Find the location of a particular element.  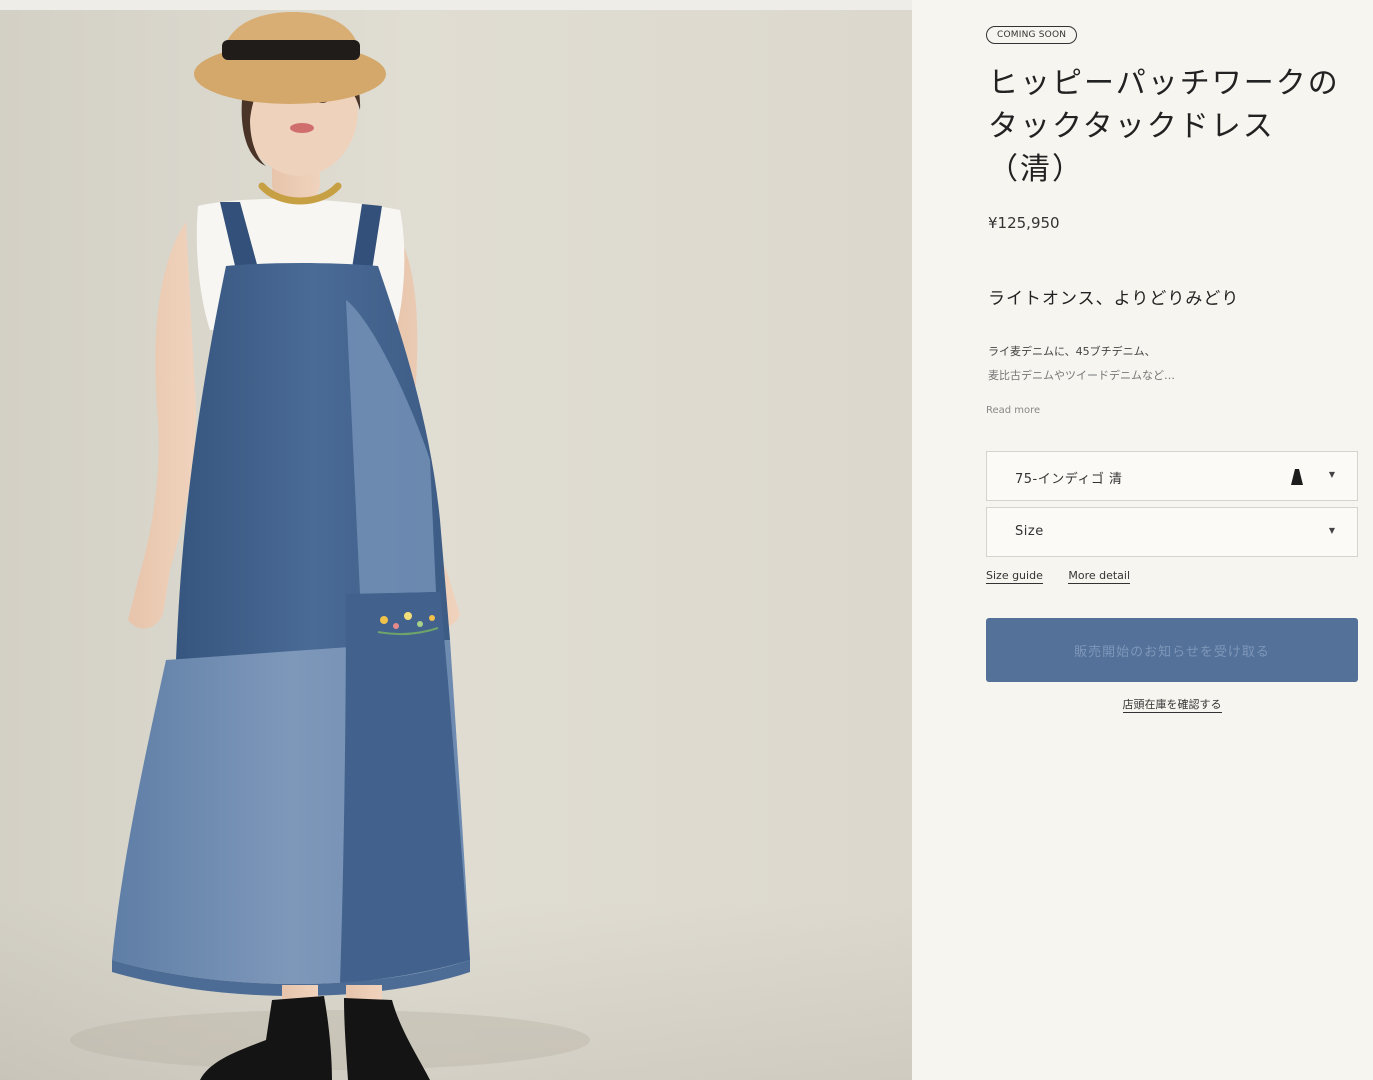

notify-me-button: 販売開始のお知らせを受け取る is located at coordinates (1172, 650).